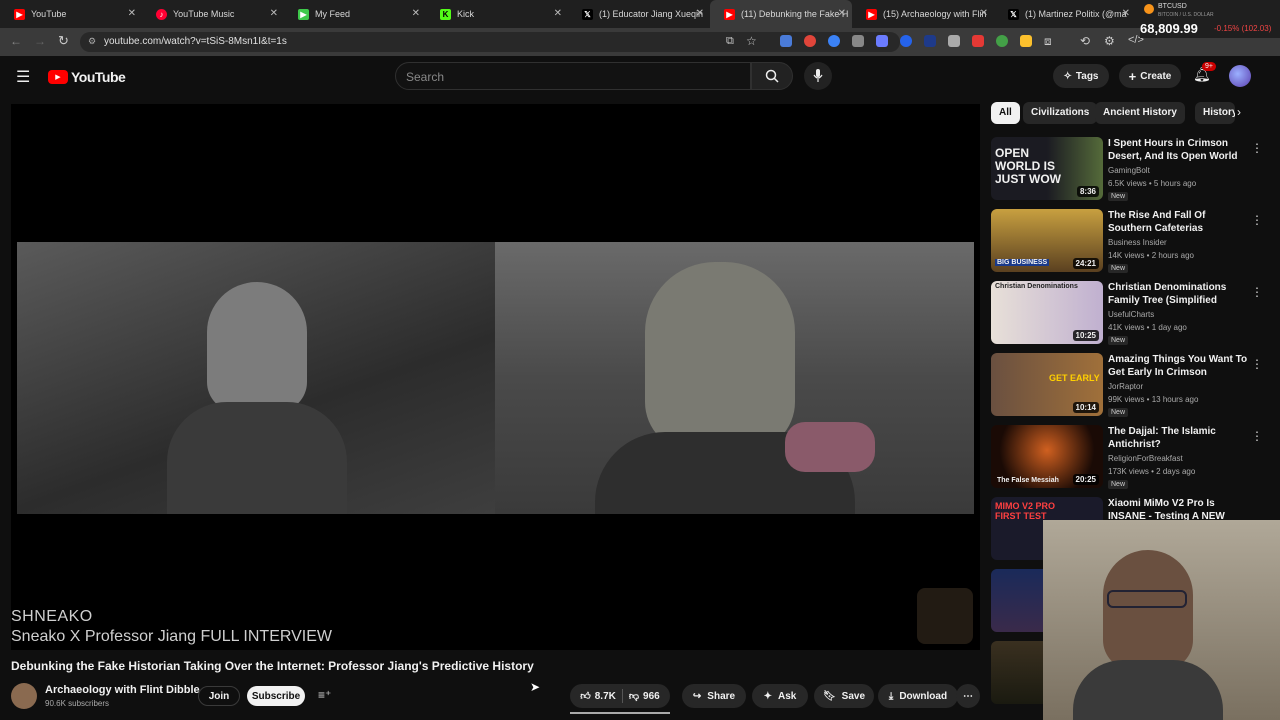 This screenshot has height=720, width=1280. I want to click on video-thumbnail: Christian Denominations 10:25, so click(1047, 312).